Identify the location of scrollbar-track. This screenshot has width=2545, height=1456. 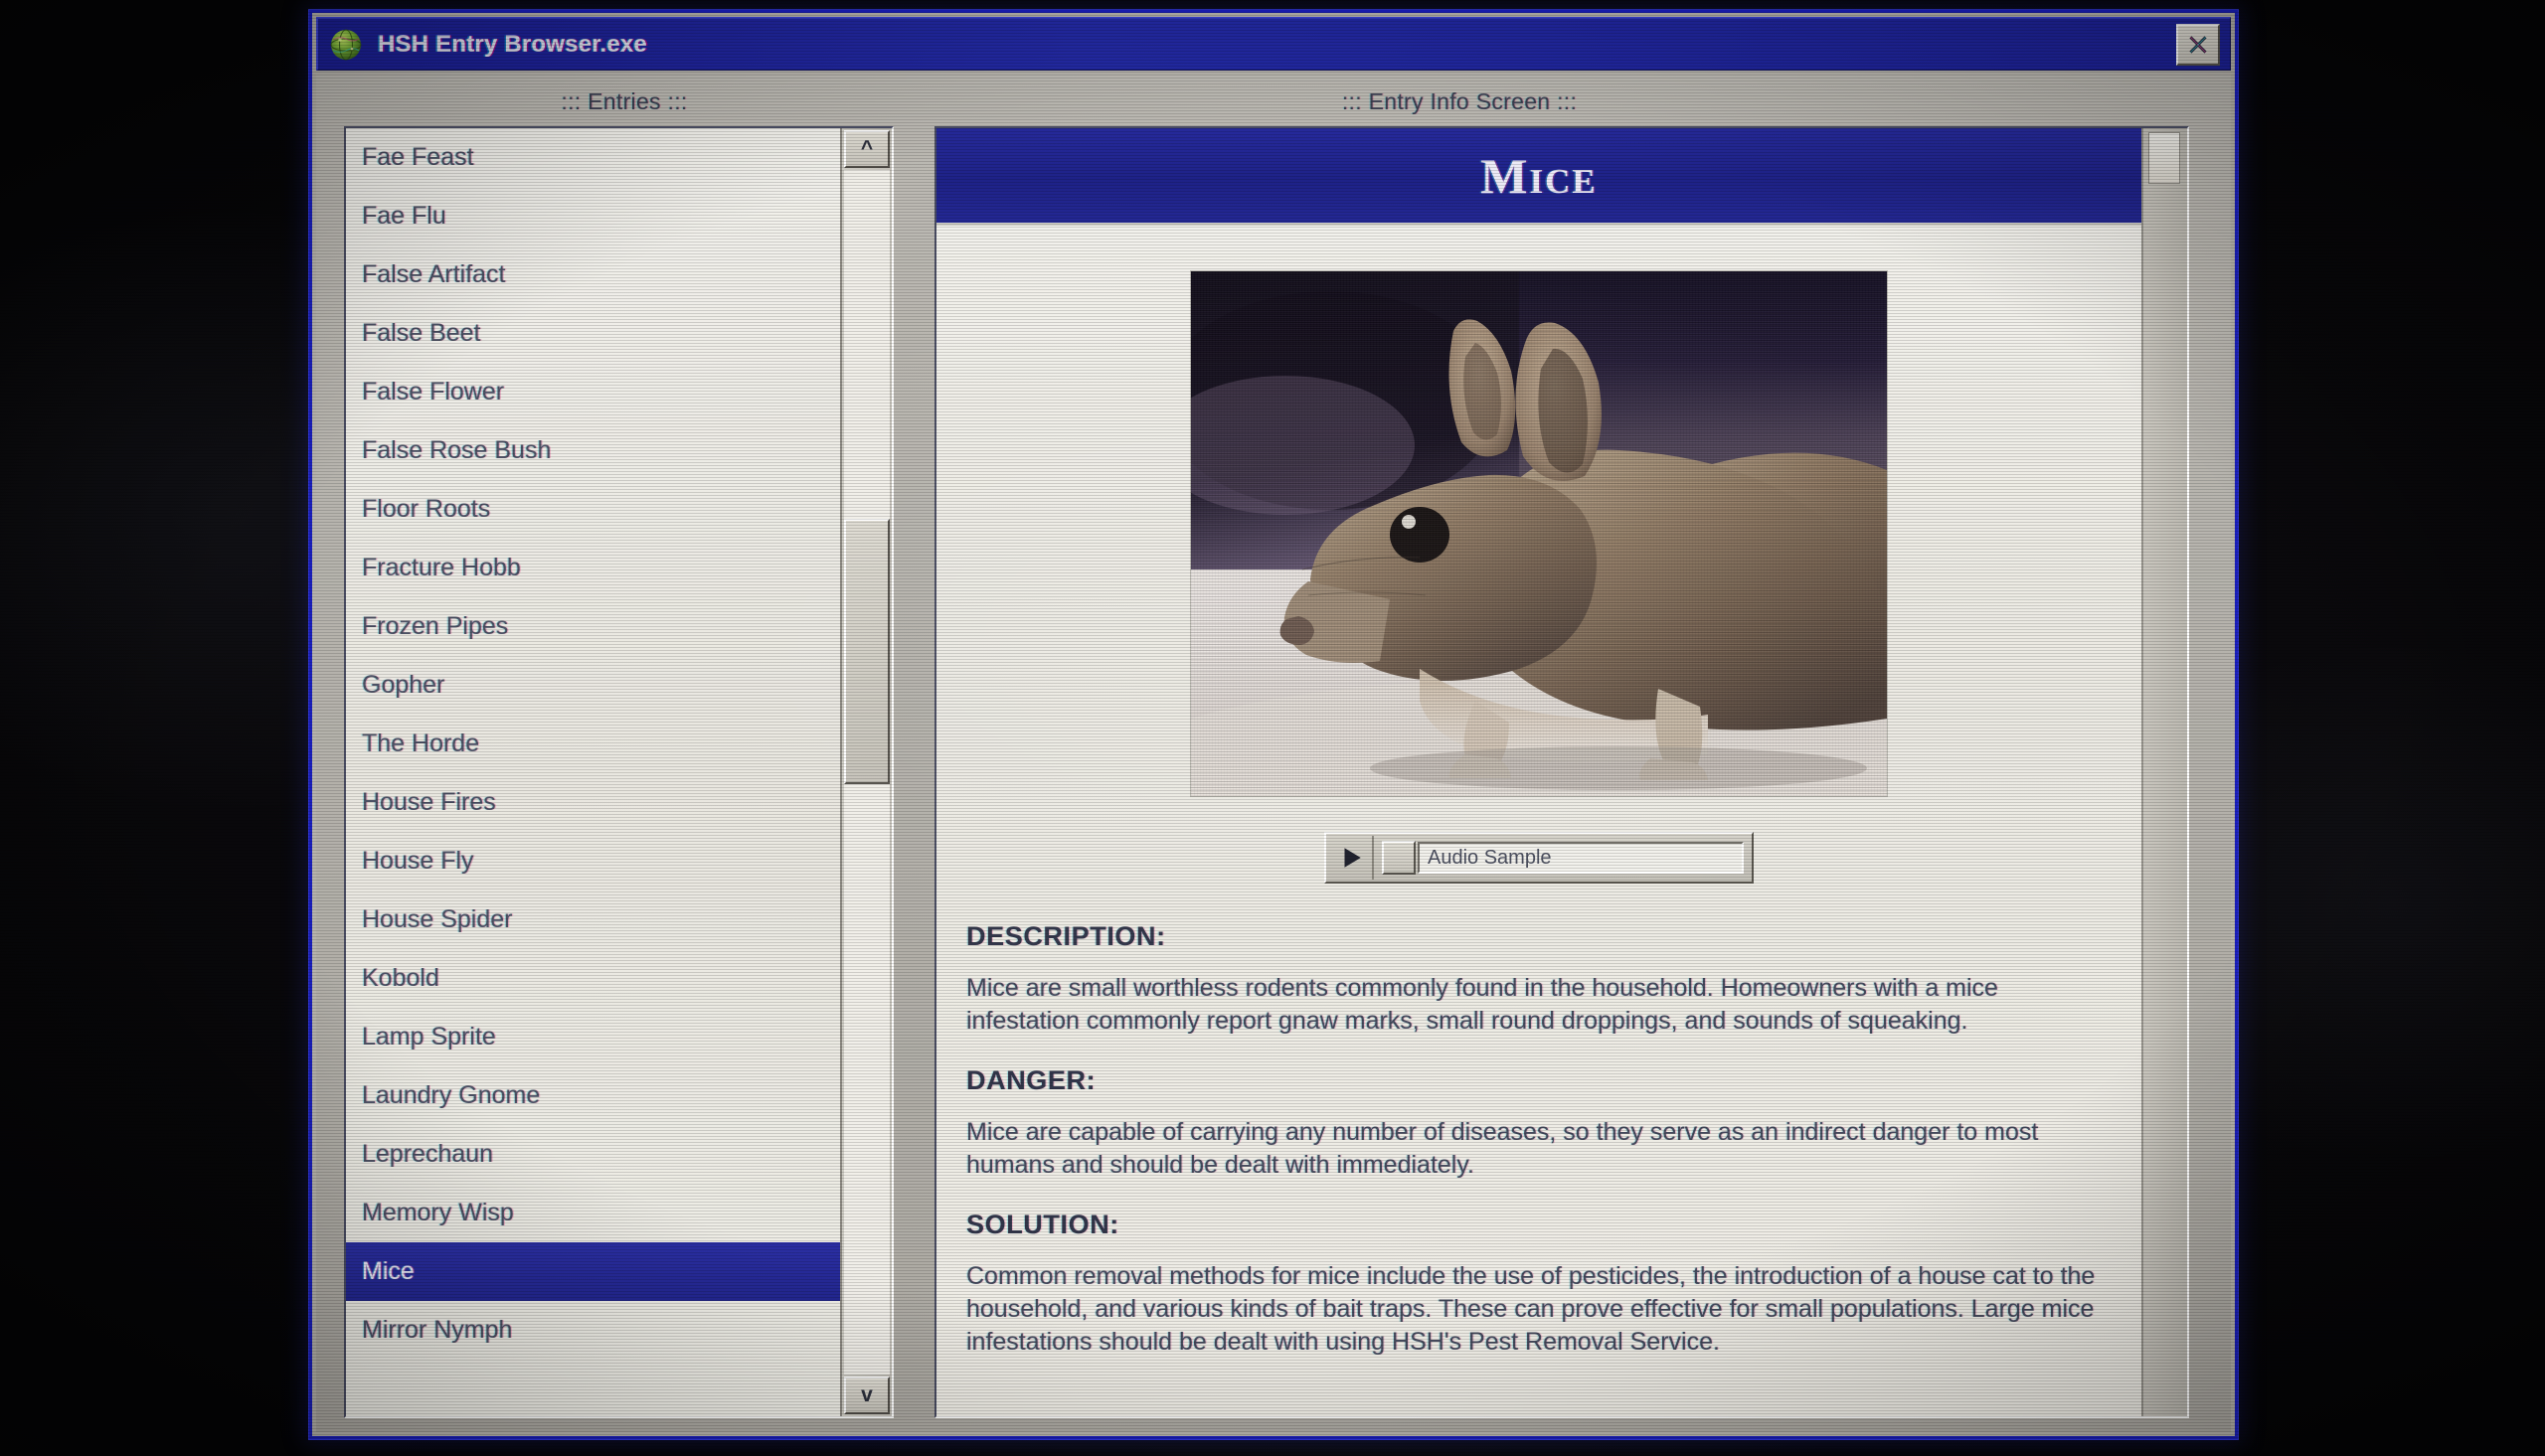
(867, 772).